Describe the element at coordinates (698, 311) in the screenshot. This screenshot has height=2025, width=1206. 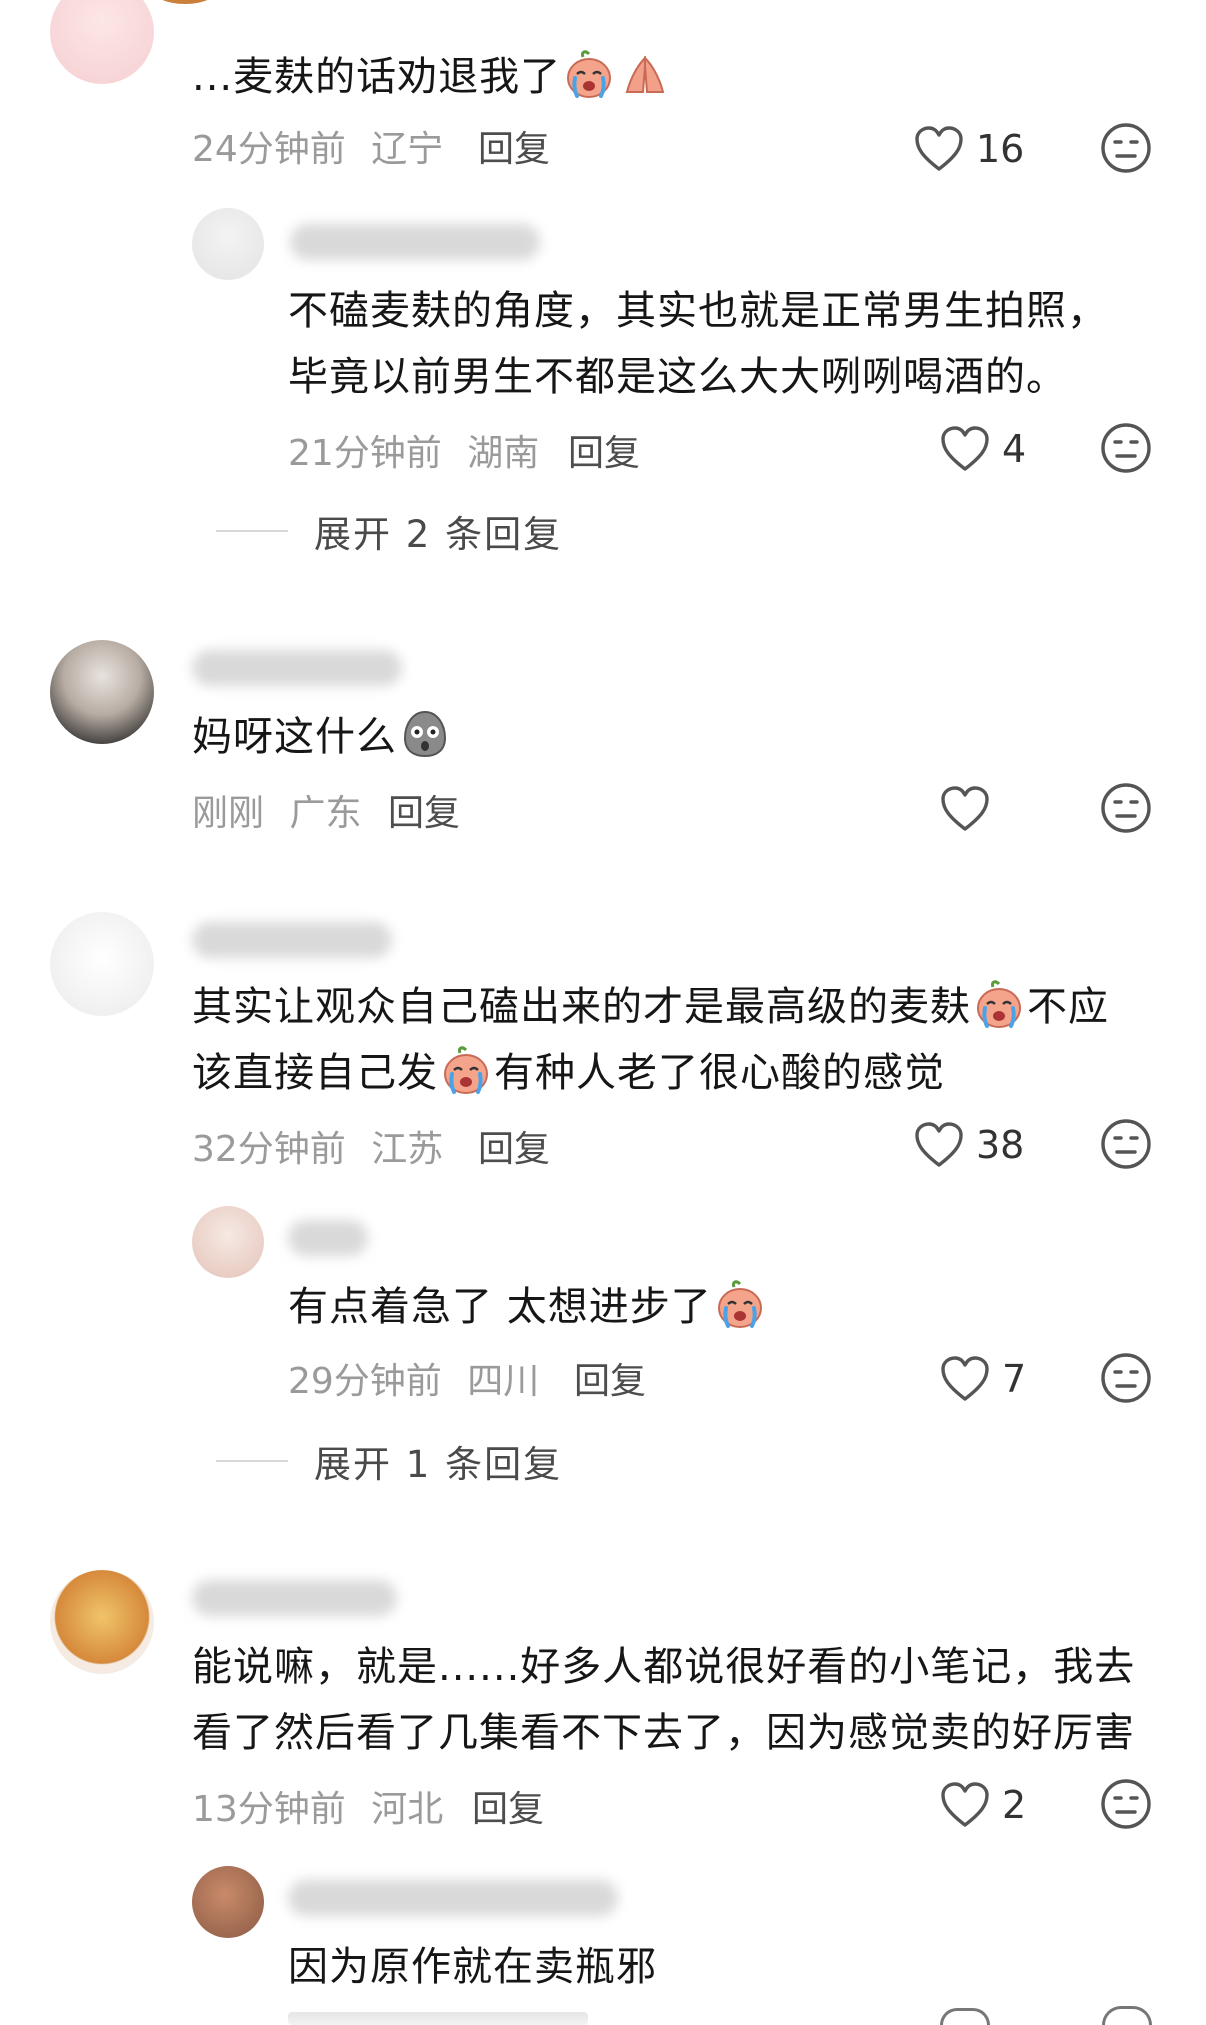
I see `reply-text-line: 不磕麦麸的角度，其实也就是正常男生拍照，` at that location.